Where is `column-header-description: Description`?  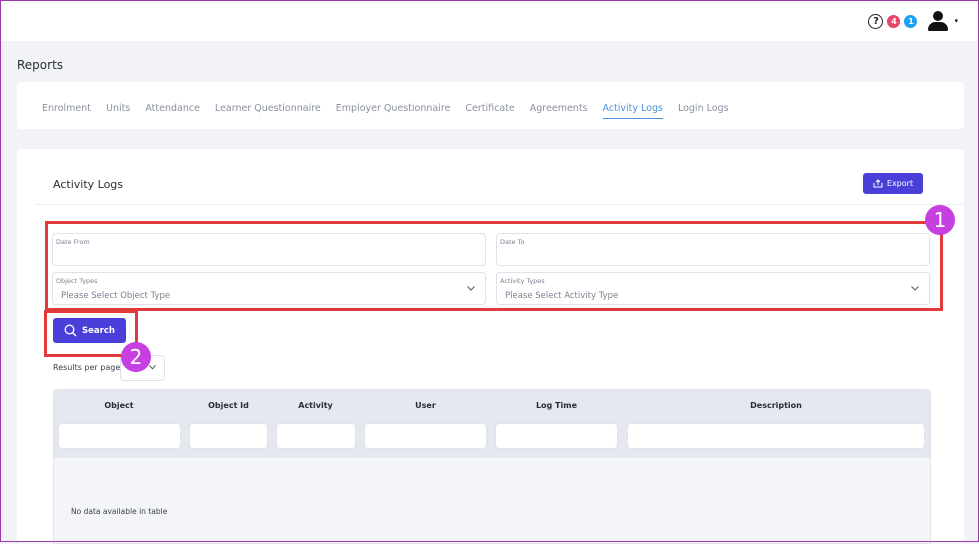
column-header-description: Description is located at coordinates (776, 405).